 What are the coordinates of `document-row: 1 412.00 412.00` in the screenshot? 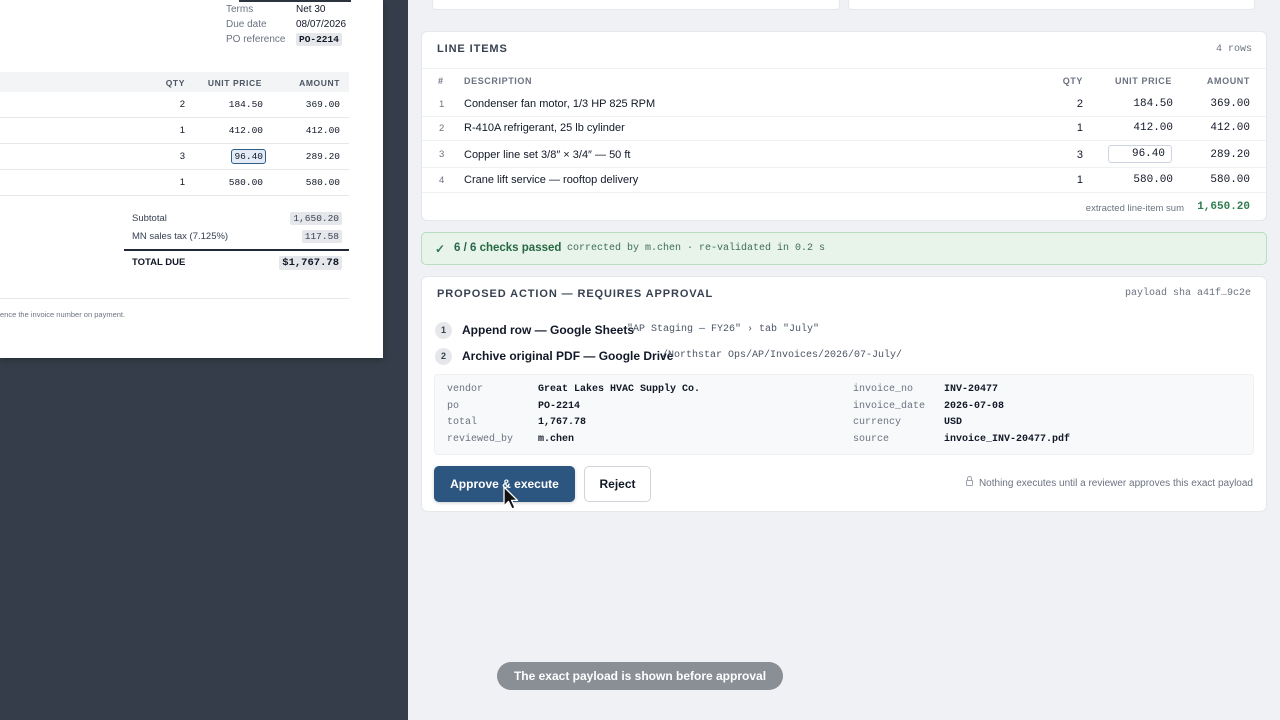 It's located at (174, 131).